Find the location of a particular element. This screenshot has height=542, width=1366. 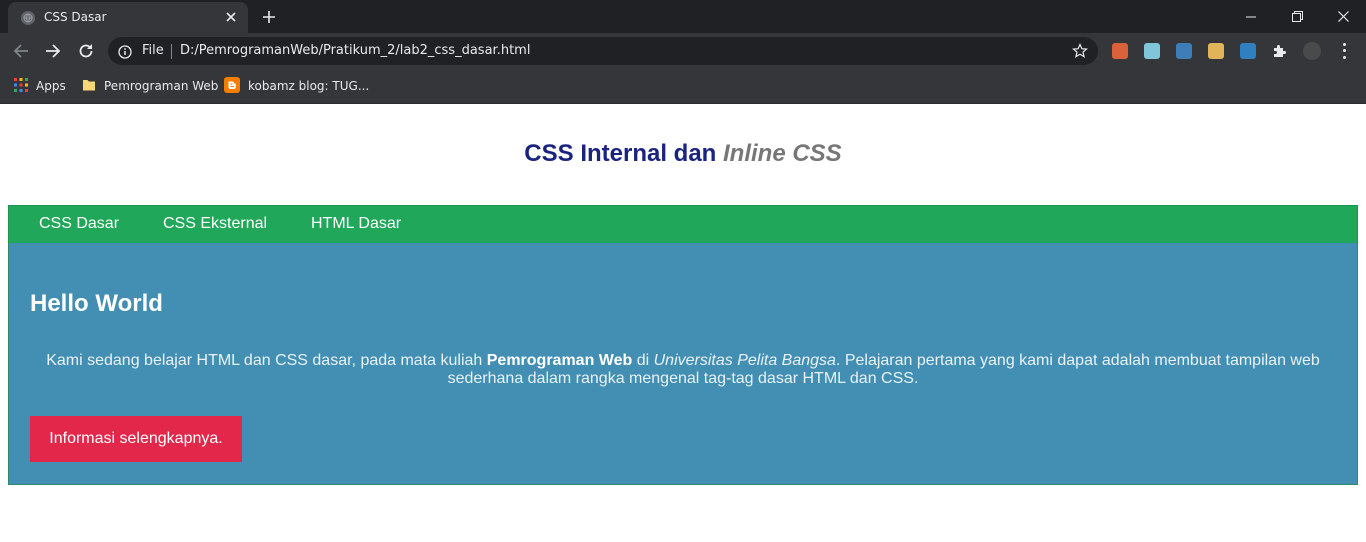

more-menu-icon is located at coordinates (1344, 51).